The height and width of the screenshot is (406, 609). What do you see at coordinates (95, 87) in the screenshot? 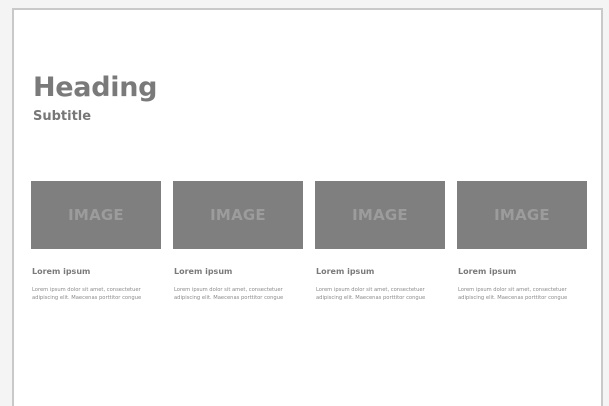
I see `page-heading: Heading` at bounding box center [95, 87].